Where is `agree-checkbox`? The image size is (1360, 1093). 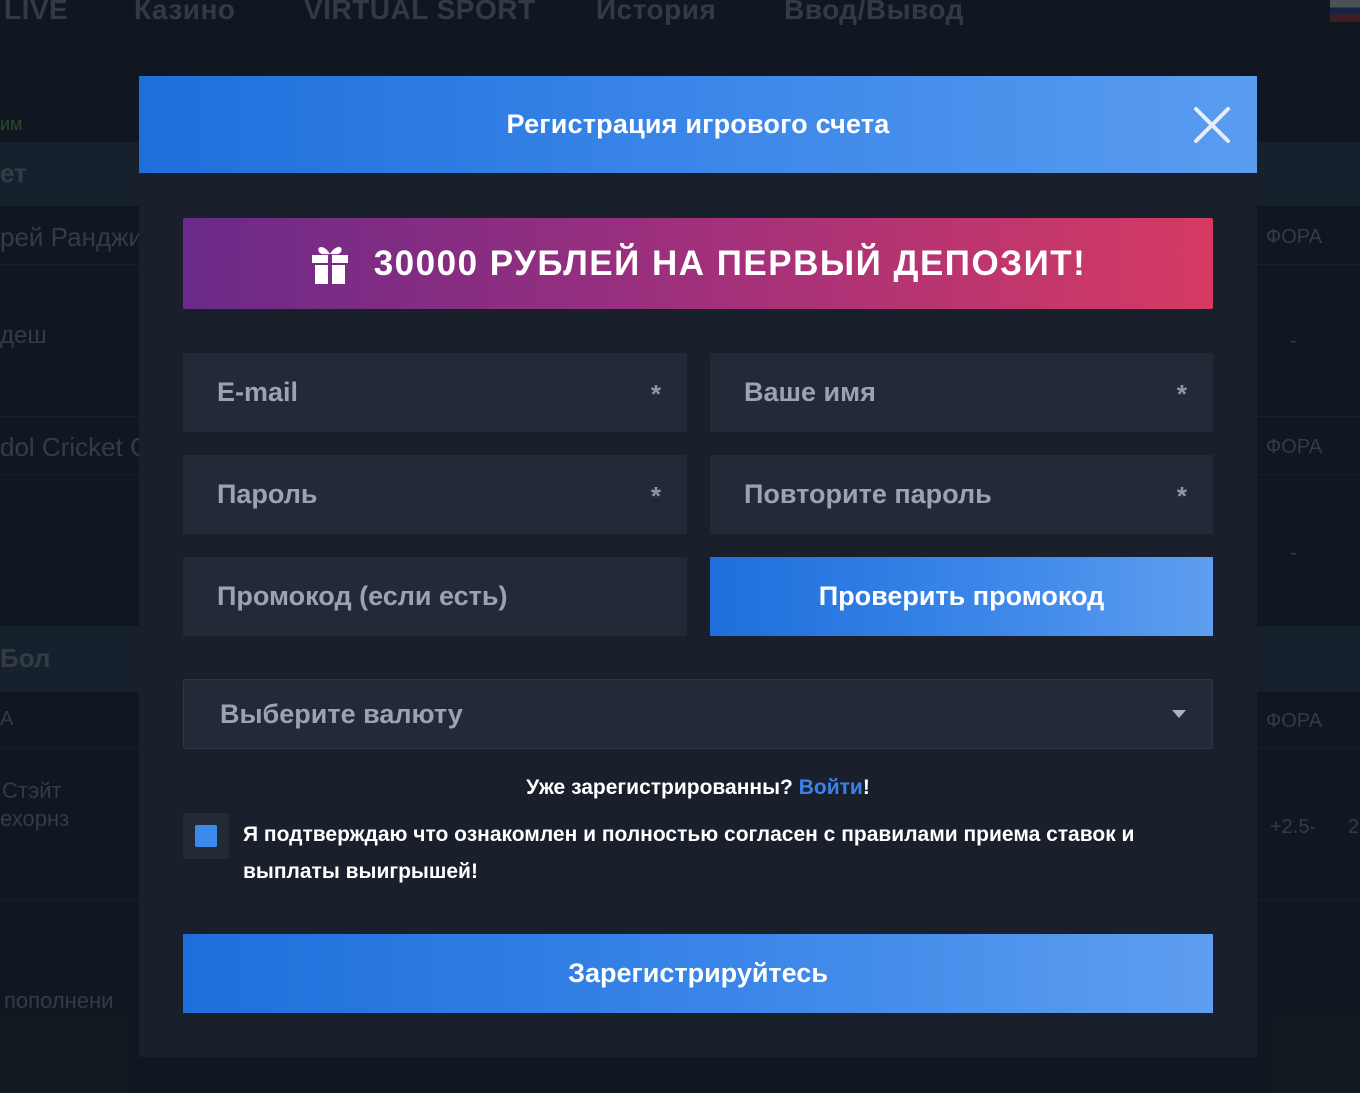 agree-checkbox is located at coordinates (206, 836).